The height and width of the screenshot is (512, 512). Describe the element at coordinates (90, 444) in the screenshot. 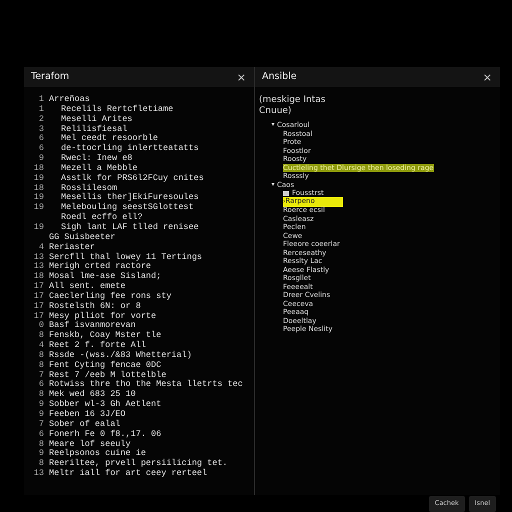

I see `code-line: Meare lof seeuly` at that location.